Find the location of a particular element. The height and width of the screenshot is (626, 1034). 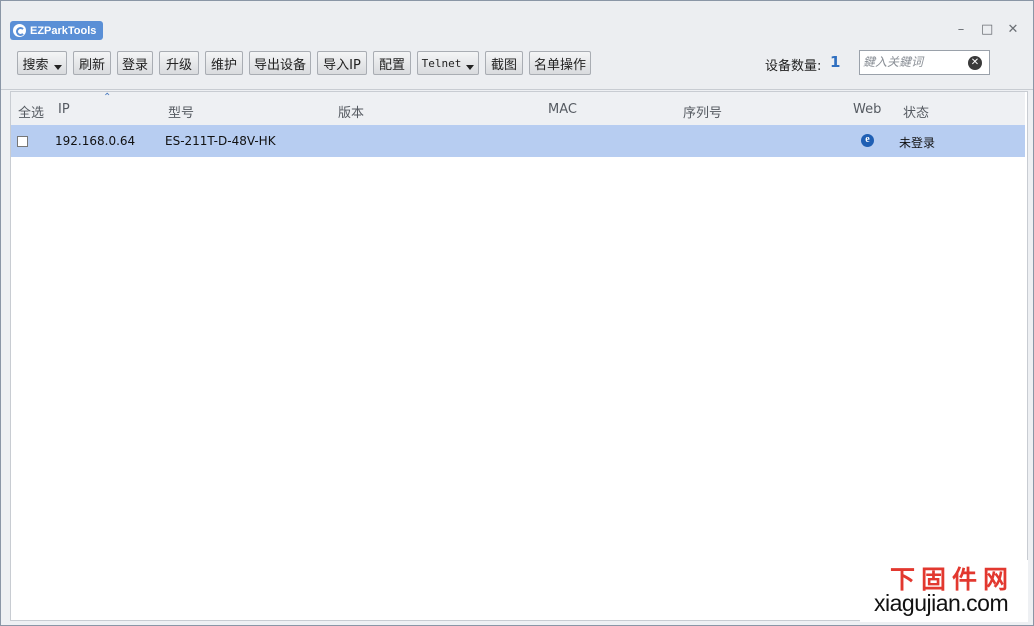

telnet-button: Telnet is located at coordinates (448, 63).